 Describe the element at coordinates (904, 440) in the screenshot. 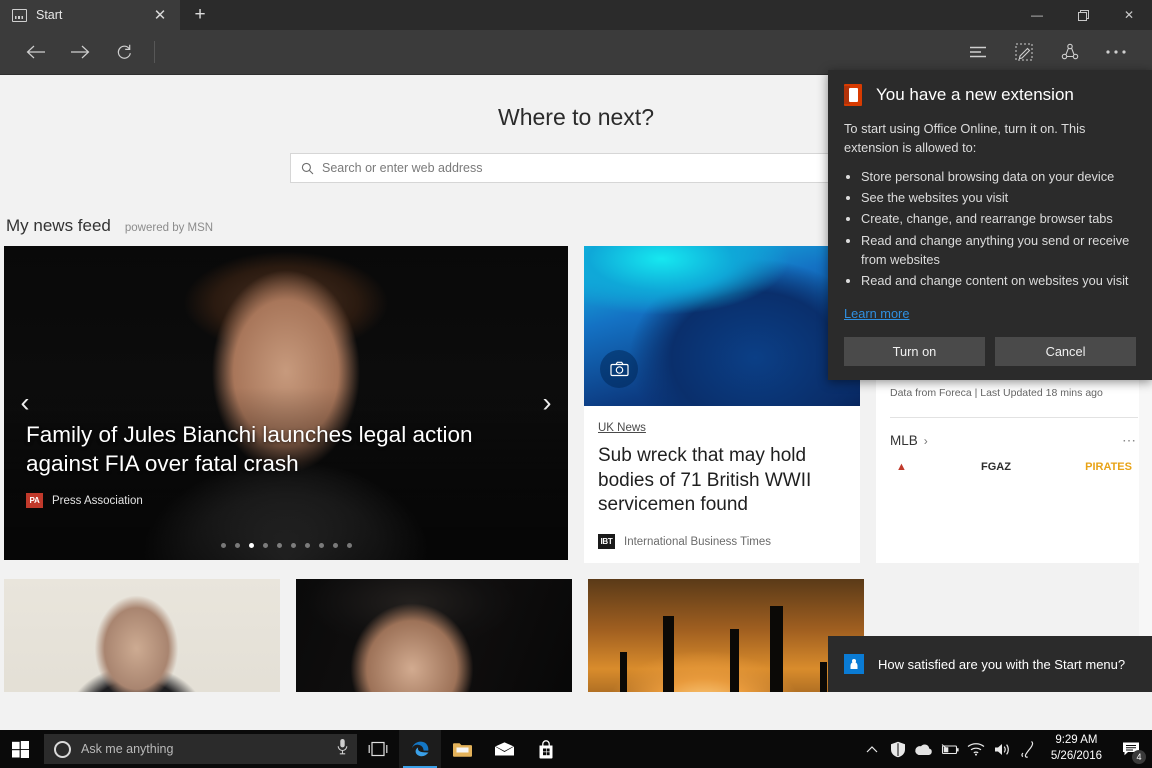

I see `sports-league-label: MLB` at that location.